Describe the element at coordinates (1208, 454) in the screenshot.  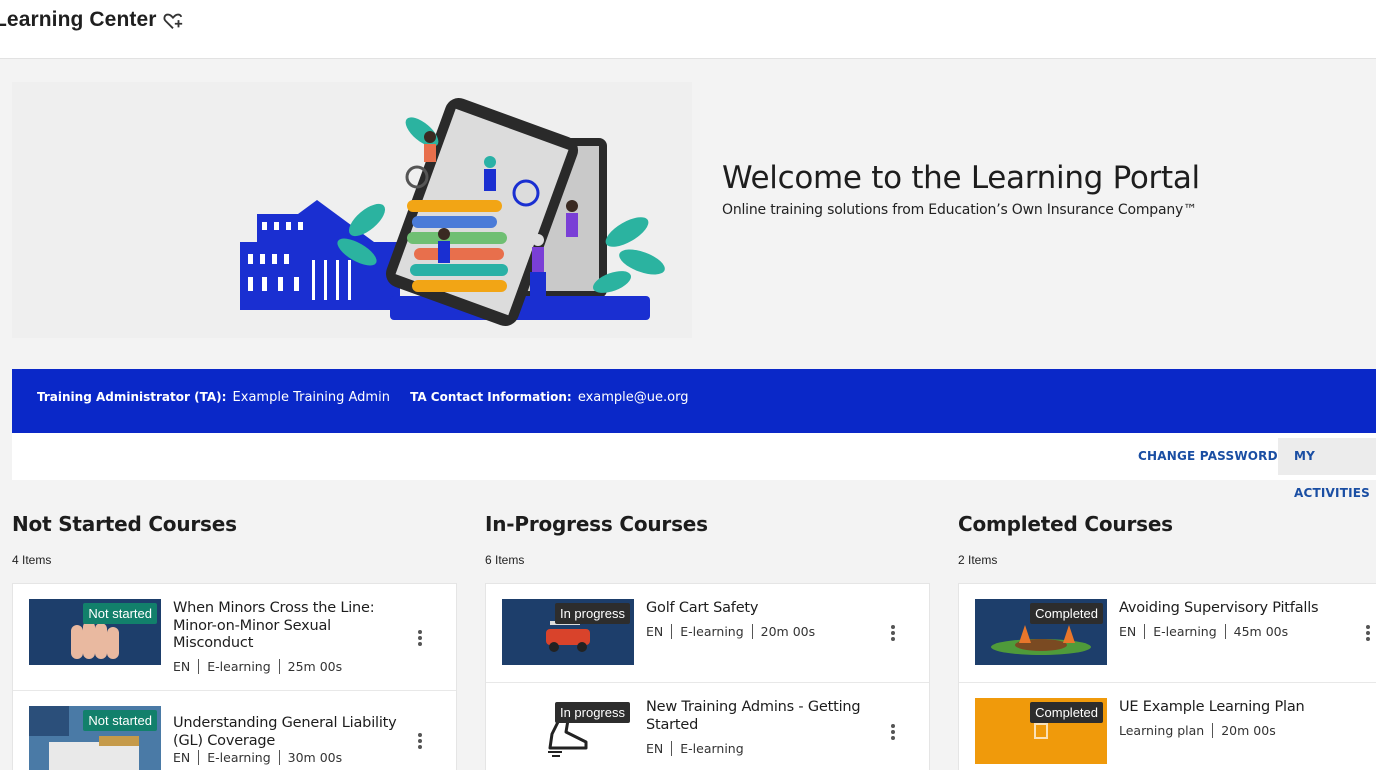
I see `change-password-button: CHANGE PASSWORD` at that location.